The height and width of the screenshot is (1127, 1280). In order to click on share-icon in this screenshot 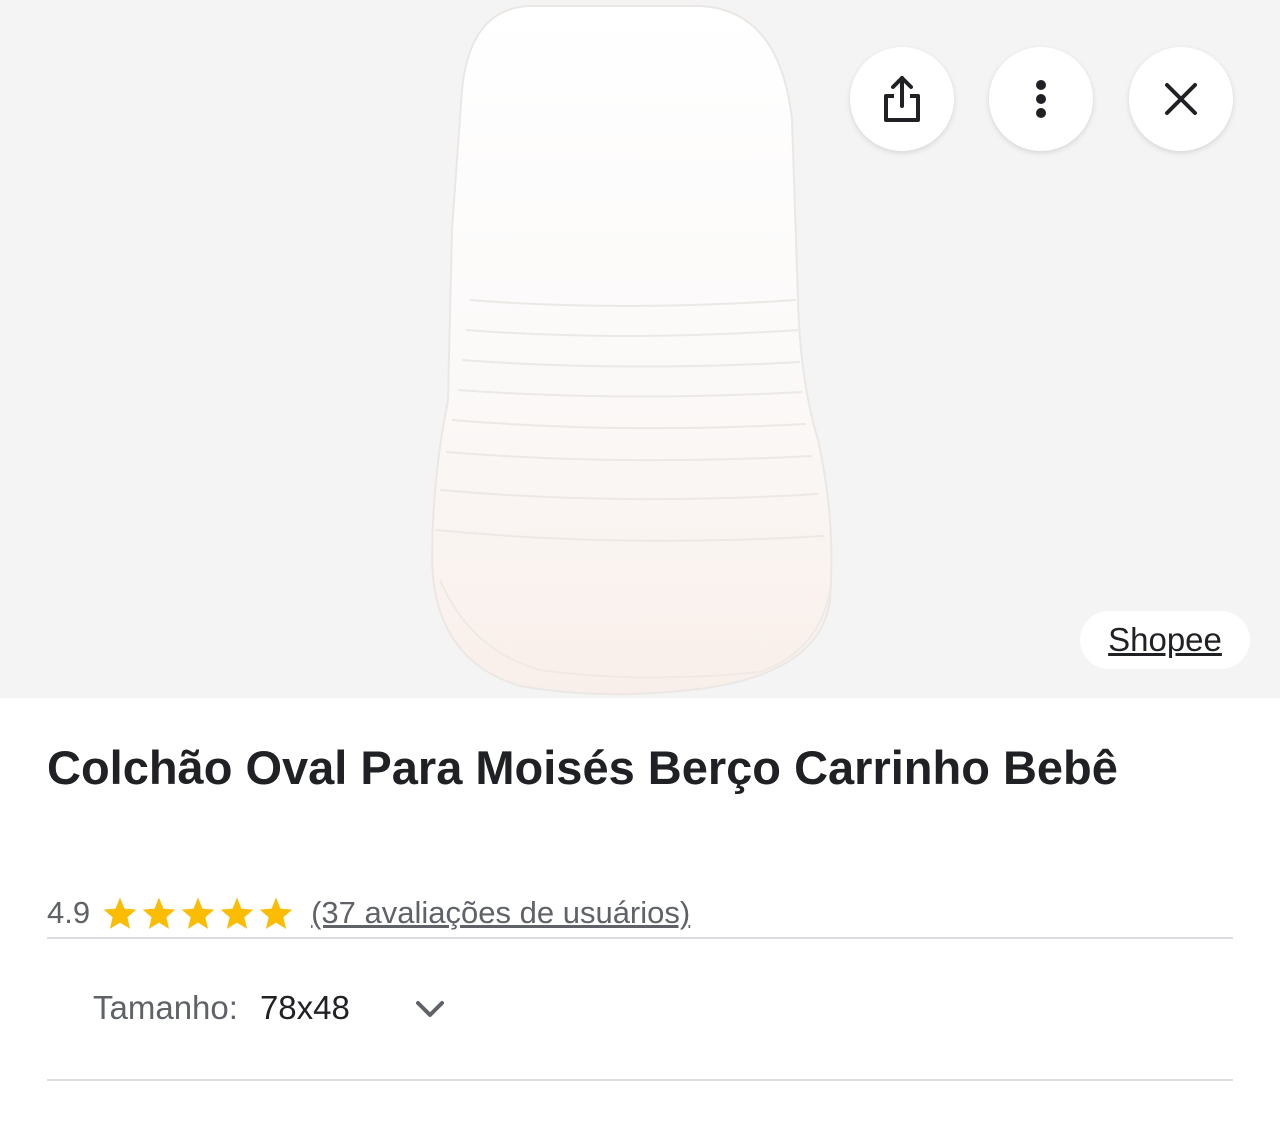, I will do `click(902, 99)`.